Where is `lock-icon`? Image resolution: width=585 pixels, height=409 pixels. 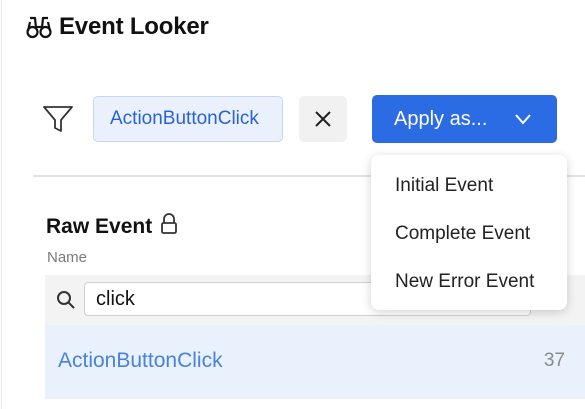 lock-icon is located at coordinates (169, 226).